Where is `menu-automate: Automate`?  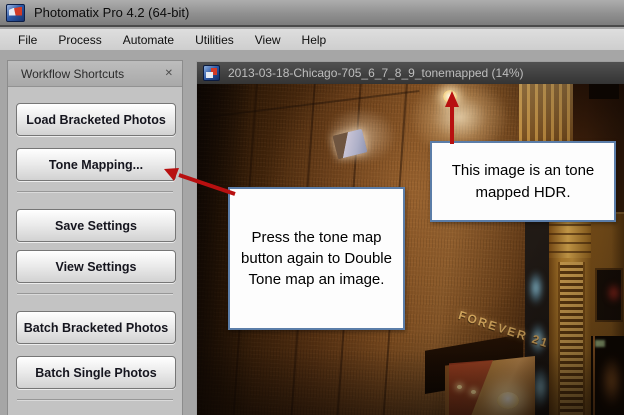
menu-automate: Automate is located at coordinates (148, 40).